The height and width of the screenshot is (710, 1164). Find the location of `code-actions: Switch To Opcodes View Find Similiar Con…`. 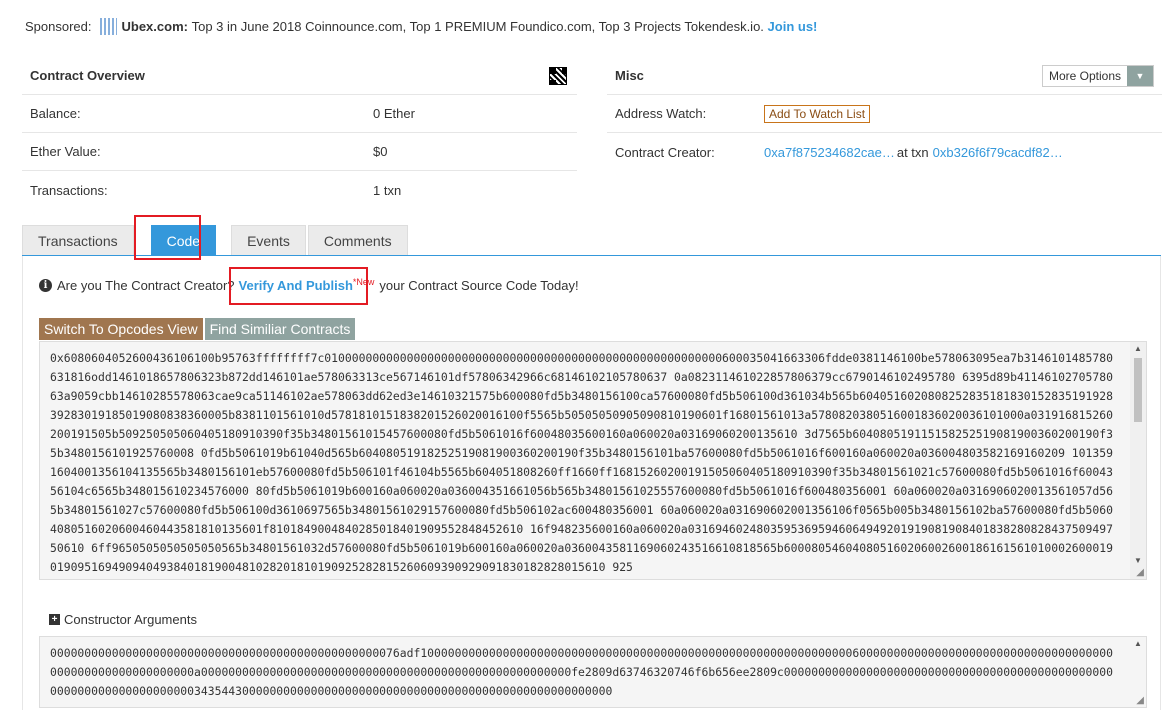

code-actions: Switch To Opcodes View Find Similiar Con… is located at coordinates (197, 329).